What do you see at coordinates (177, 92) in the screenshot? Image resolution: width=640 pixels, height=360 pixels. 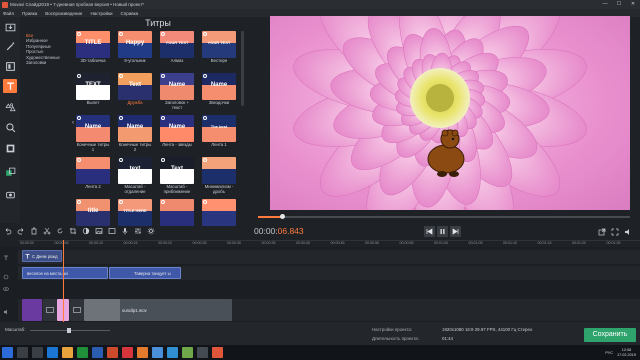 I see `title-tile: Name Заголовок + текст` at bounding box center [177, 92].